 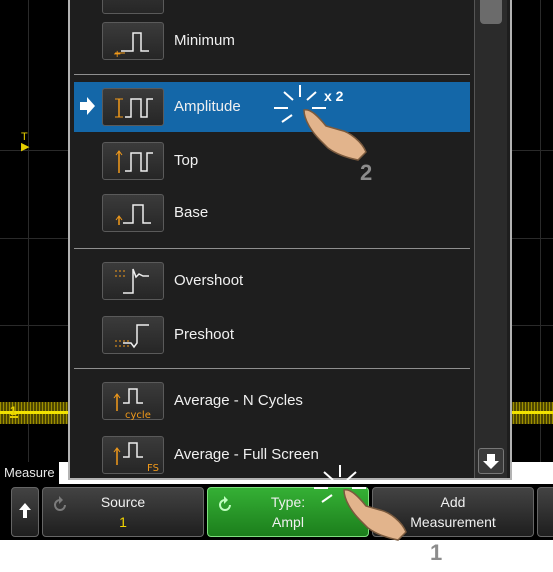 I want to click on arrow-down-icon, so click(x=491, y=461).